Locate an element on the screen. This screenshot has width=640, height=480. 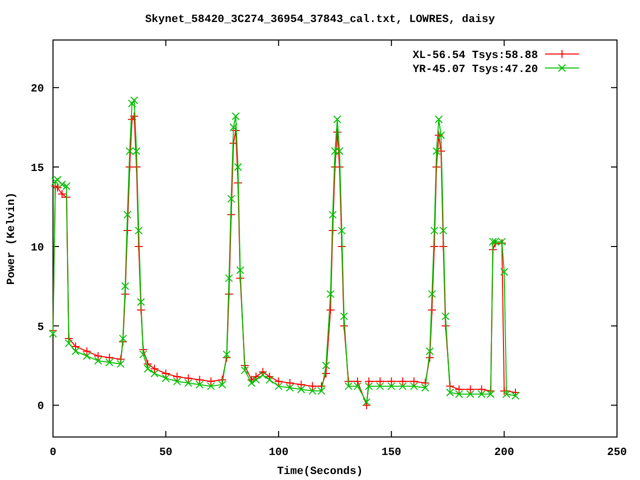
tick-label: 15 is located at coordinates (37, 169).